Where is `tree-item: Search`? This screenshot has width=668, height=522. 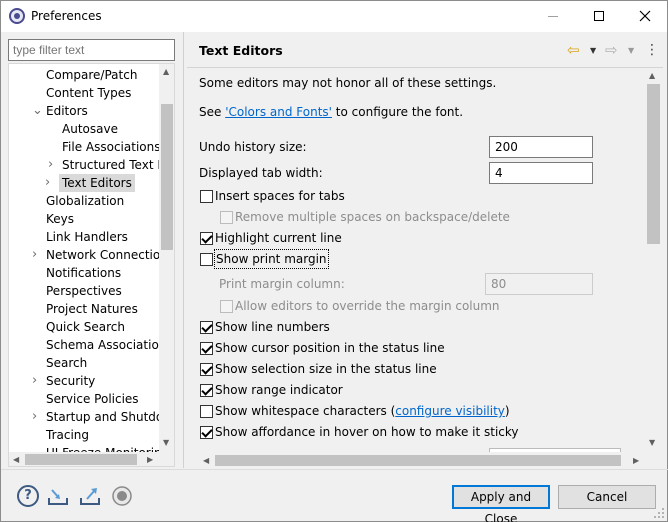 tree-item: Search is located at coordinates (66, 363).